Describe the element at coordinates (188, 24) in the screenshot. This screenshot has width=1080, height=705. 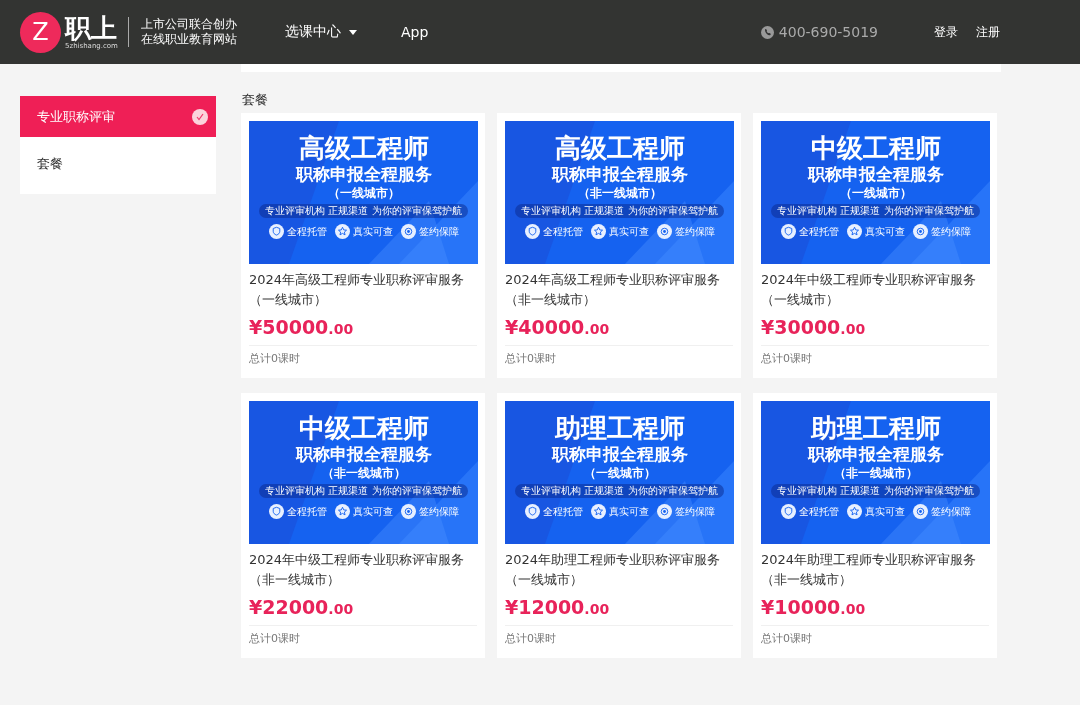
I see `slogan-line: 上市公司联合创办` at that location.